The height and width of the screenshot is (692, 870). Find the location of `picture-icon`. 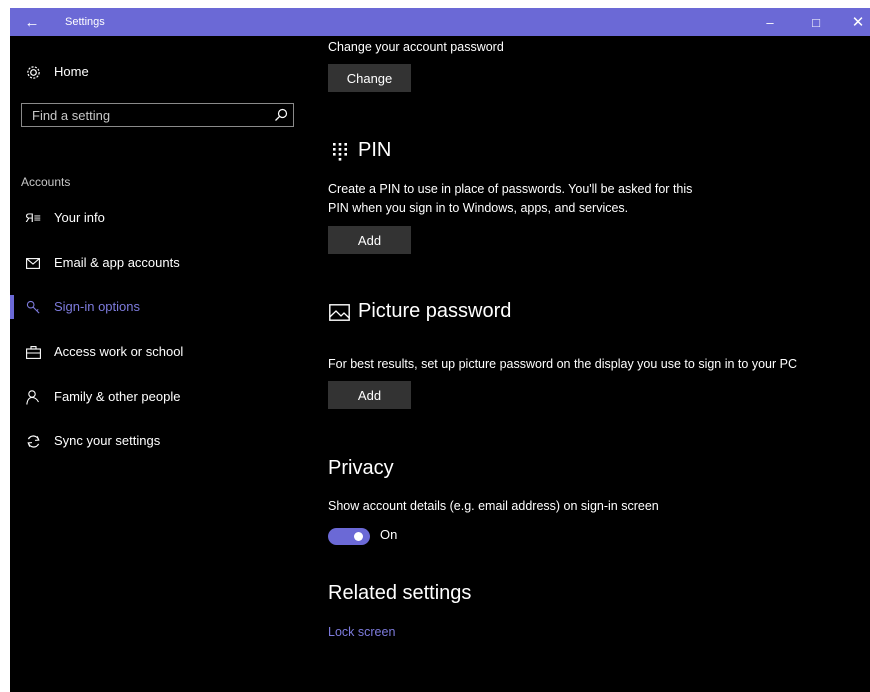

picture-icon is located at coordinates (339, 315).